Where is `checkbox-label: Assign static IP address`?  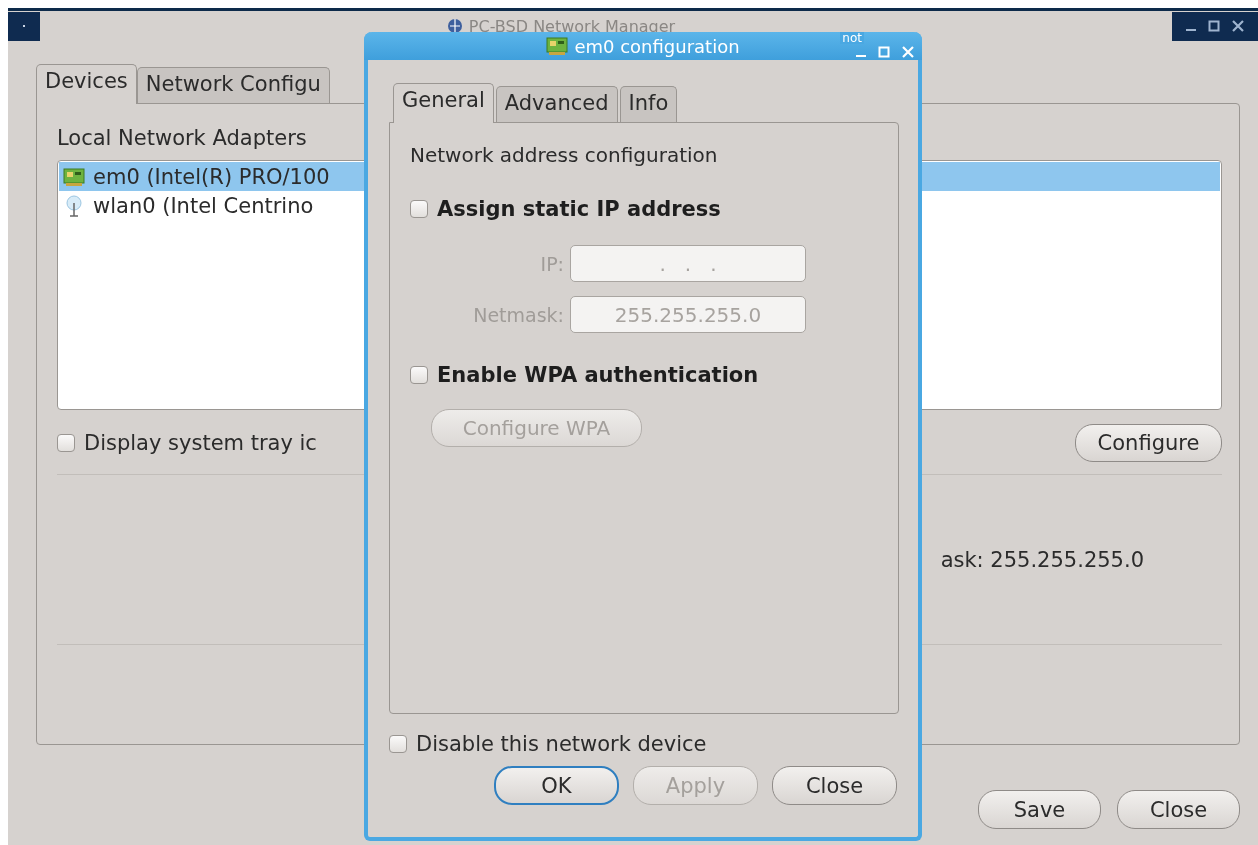 checkbox-label: Assign static IP address is located at coordinates (579, 209).